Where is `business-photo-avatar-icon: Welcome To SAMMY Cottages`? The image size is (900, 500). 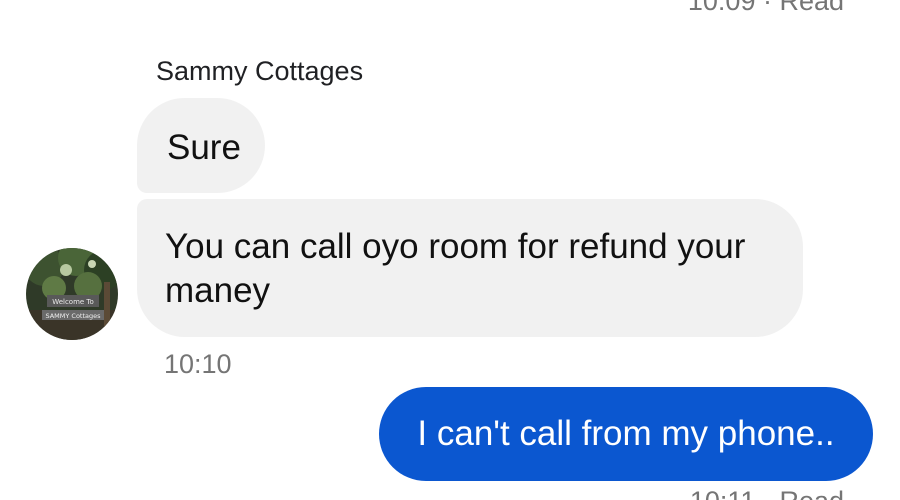
business-photo-avatar-icon: Welcome To SAMMY Cottages is located at coordinates (72, 294).